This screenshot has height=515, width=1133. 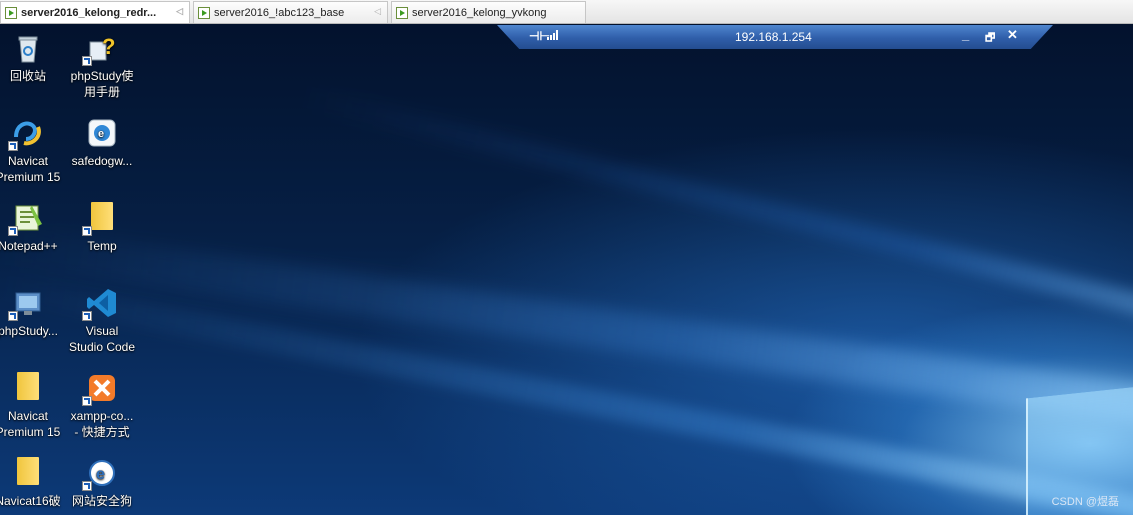 I want to click on safedog-glyph: e, so click(x=102, y=133).